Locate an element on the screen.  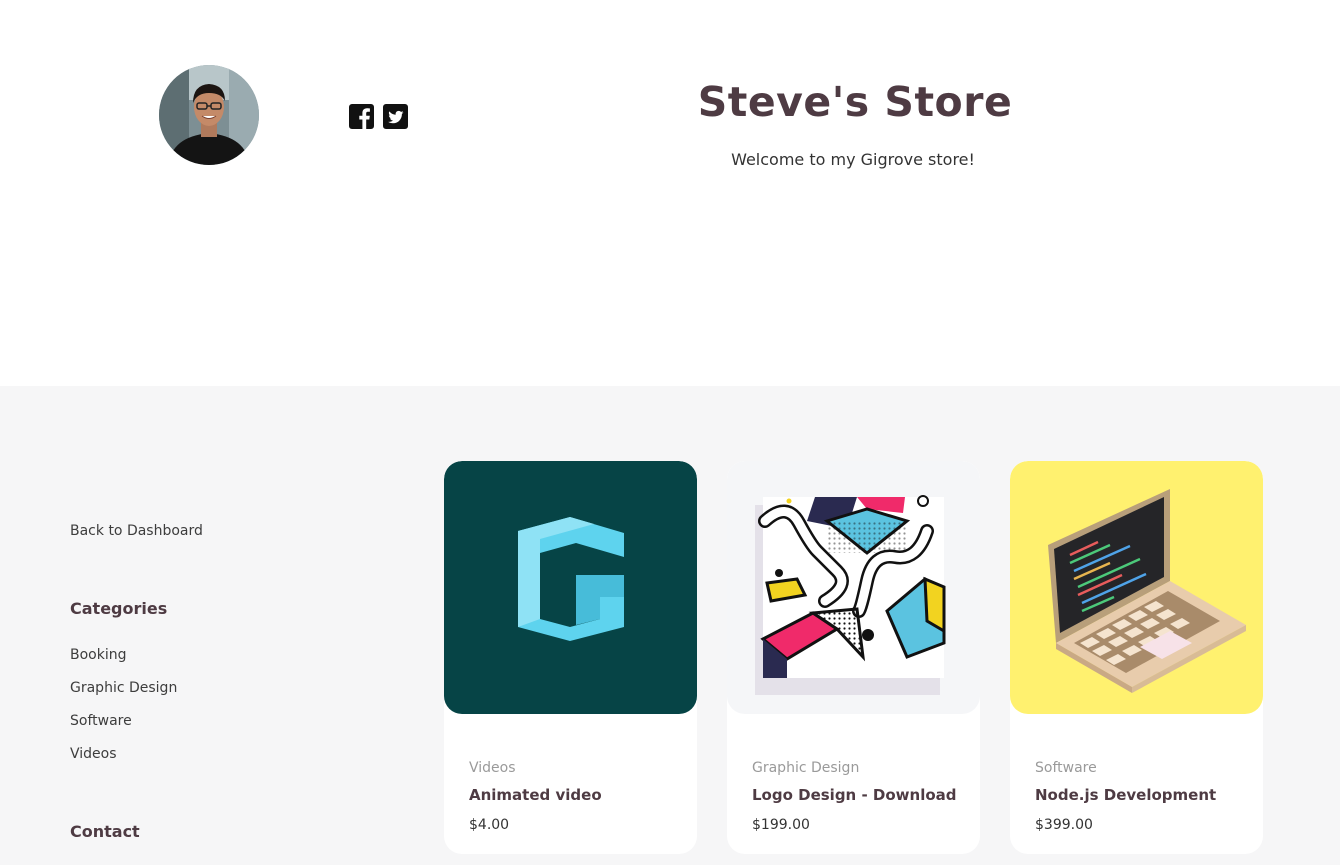
category-link-videos: Videos is located at coordinates (93, 754).